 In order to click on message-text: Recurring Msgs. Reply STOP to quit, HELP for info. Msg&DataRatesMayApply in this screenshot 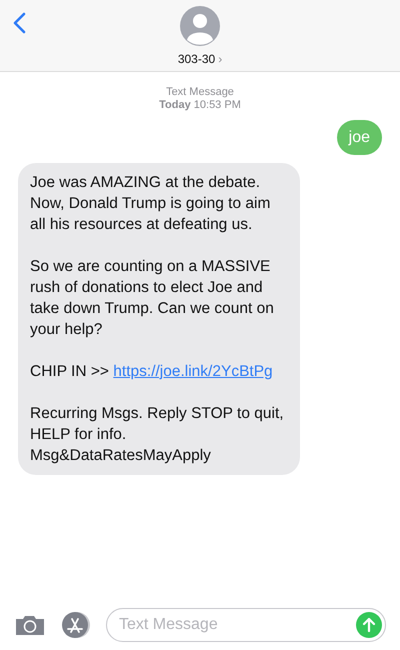, I will do `click(157, 435)`.